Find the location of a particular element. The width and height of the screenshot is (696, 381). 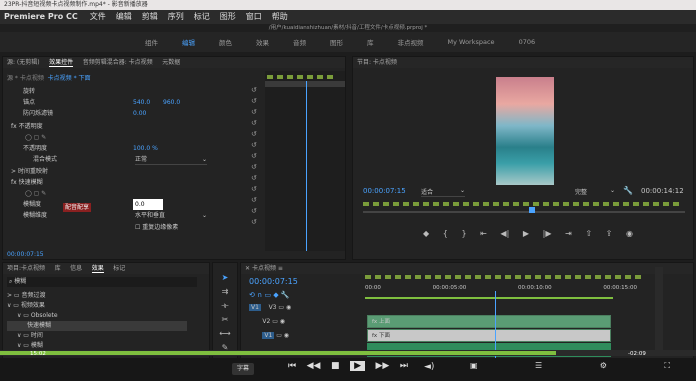

menu-file: 文件 is located at coordinates (98, 17).